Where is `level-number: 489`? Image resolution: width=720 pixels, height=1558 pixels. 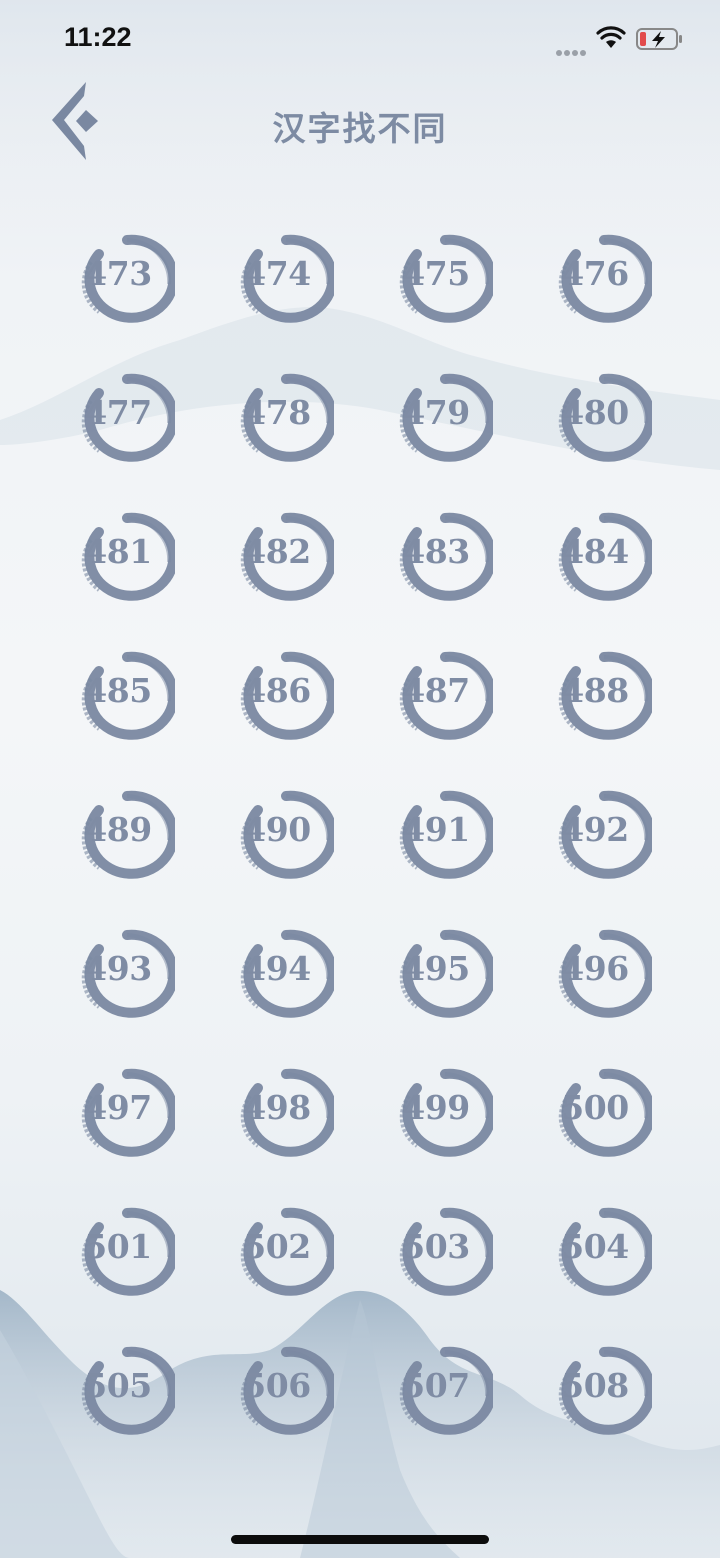
level-number: 489 is located at coordinates (118, 829).